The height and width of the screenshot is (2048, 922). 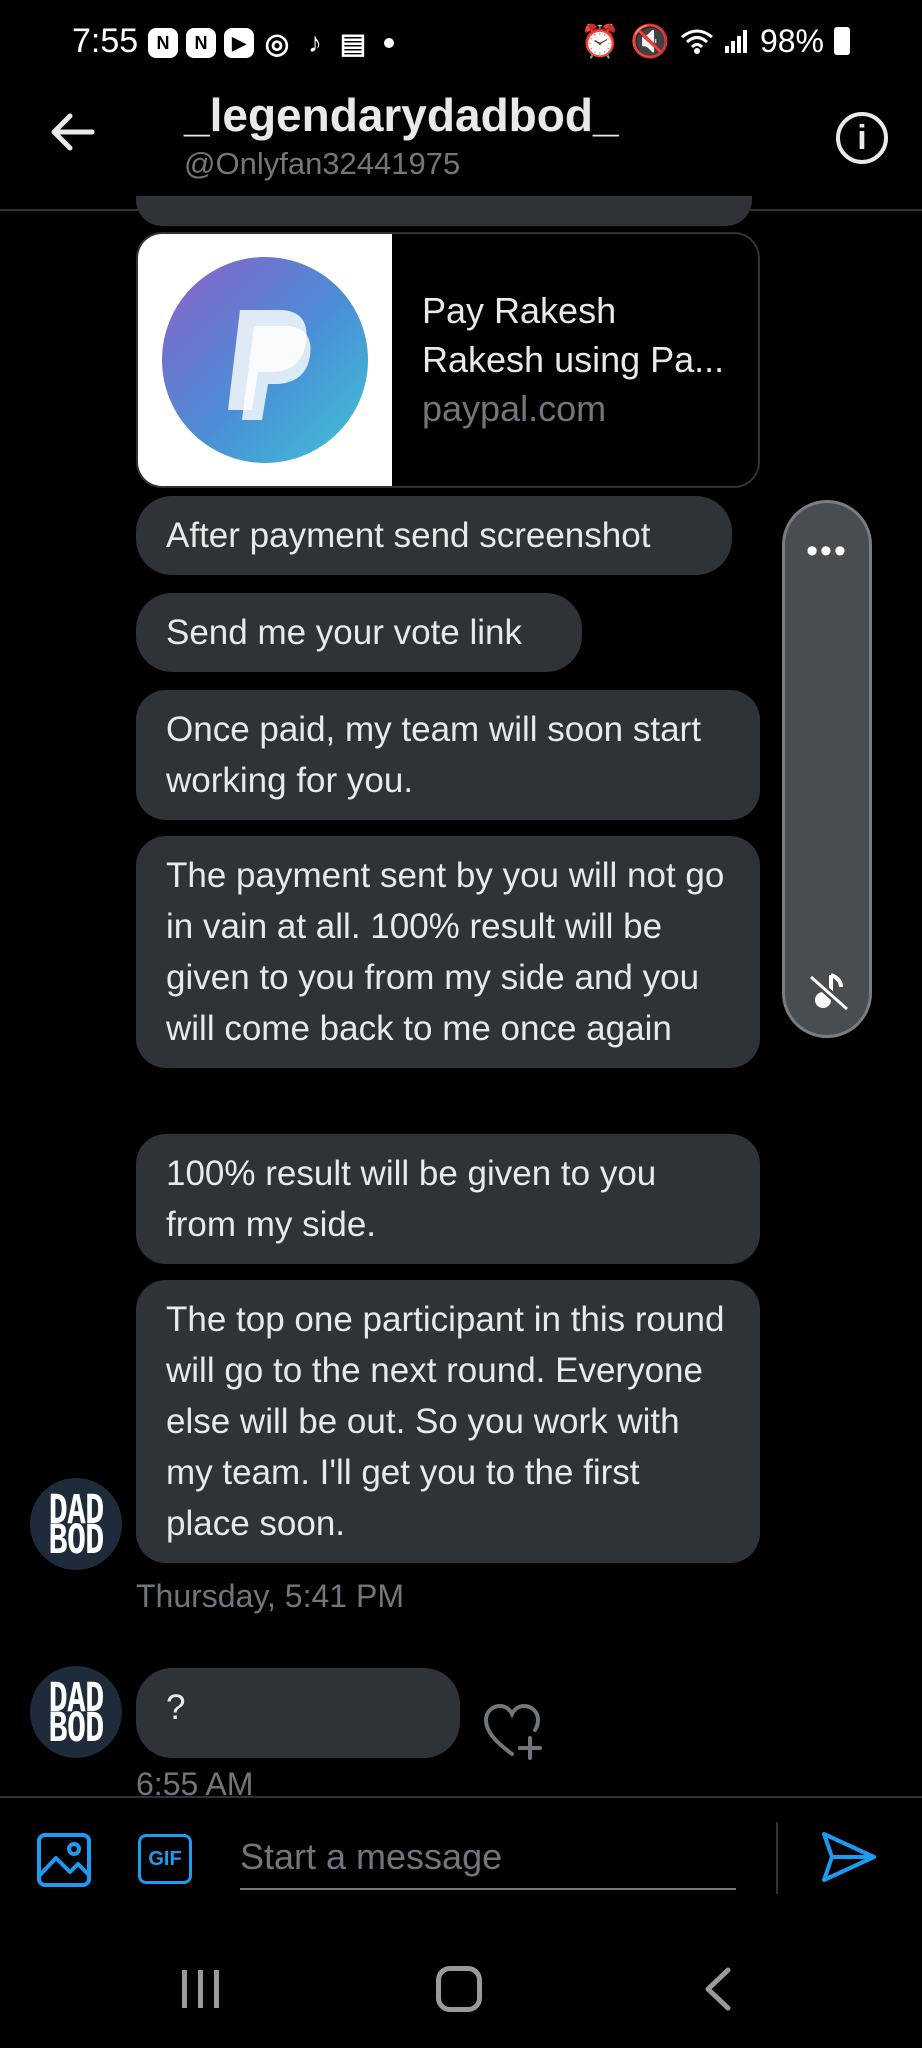 What do you see at coordinates (322, 164) in the screenshot?
I see `conversation-handle: @Onlyfan32441975` at bounding box center [322, 164].